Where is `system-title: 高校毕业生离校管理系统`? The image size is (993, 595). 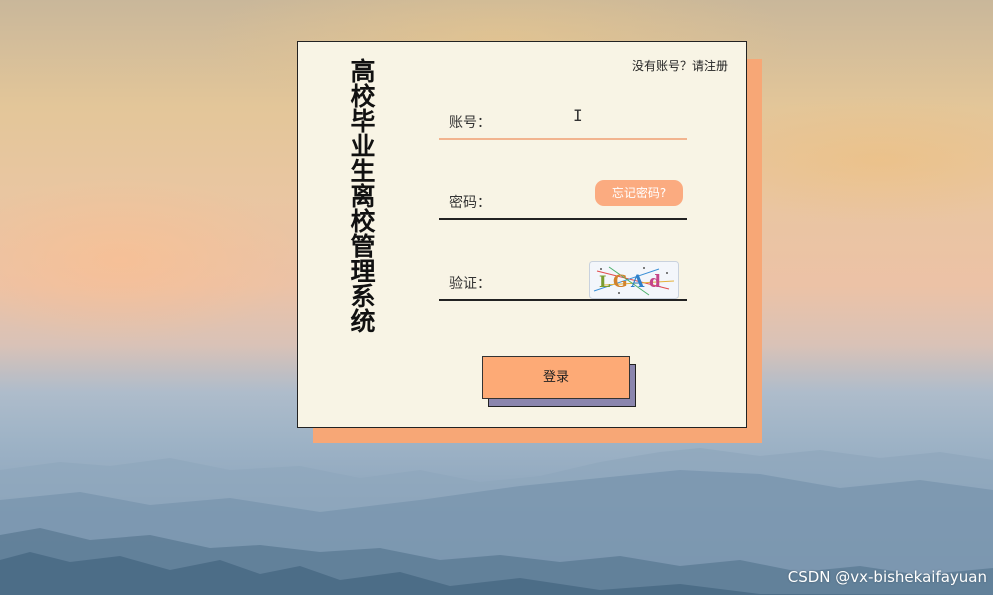
system-title: 高校毕业生离校管理系统 is located at coordinates (361, 195).